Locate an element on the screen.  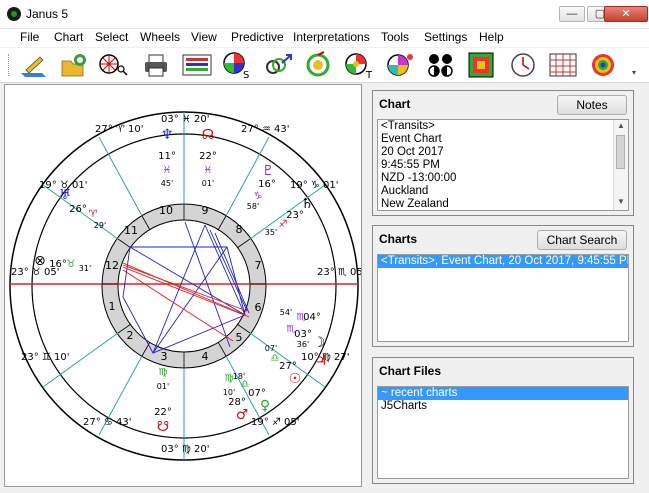
moon-phases-button is located at coordinates (441, 65).